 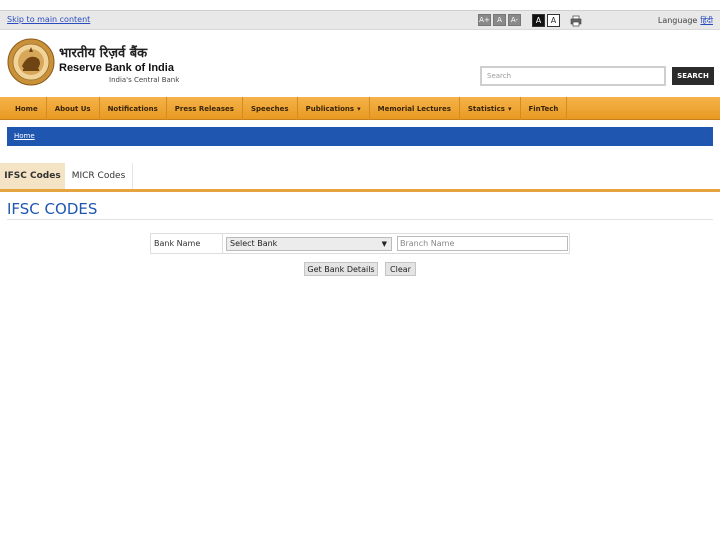 I want to click on nav-item-label: FinTech, so click(x=543, y=108).